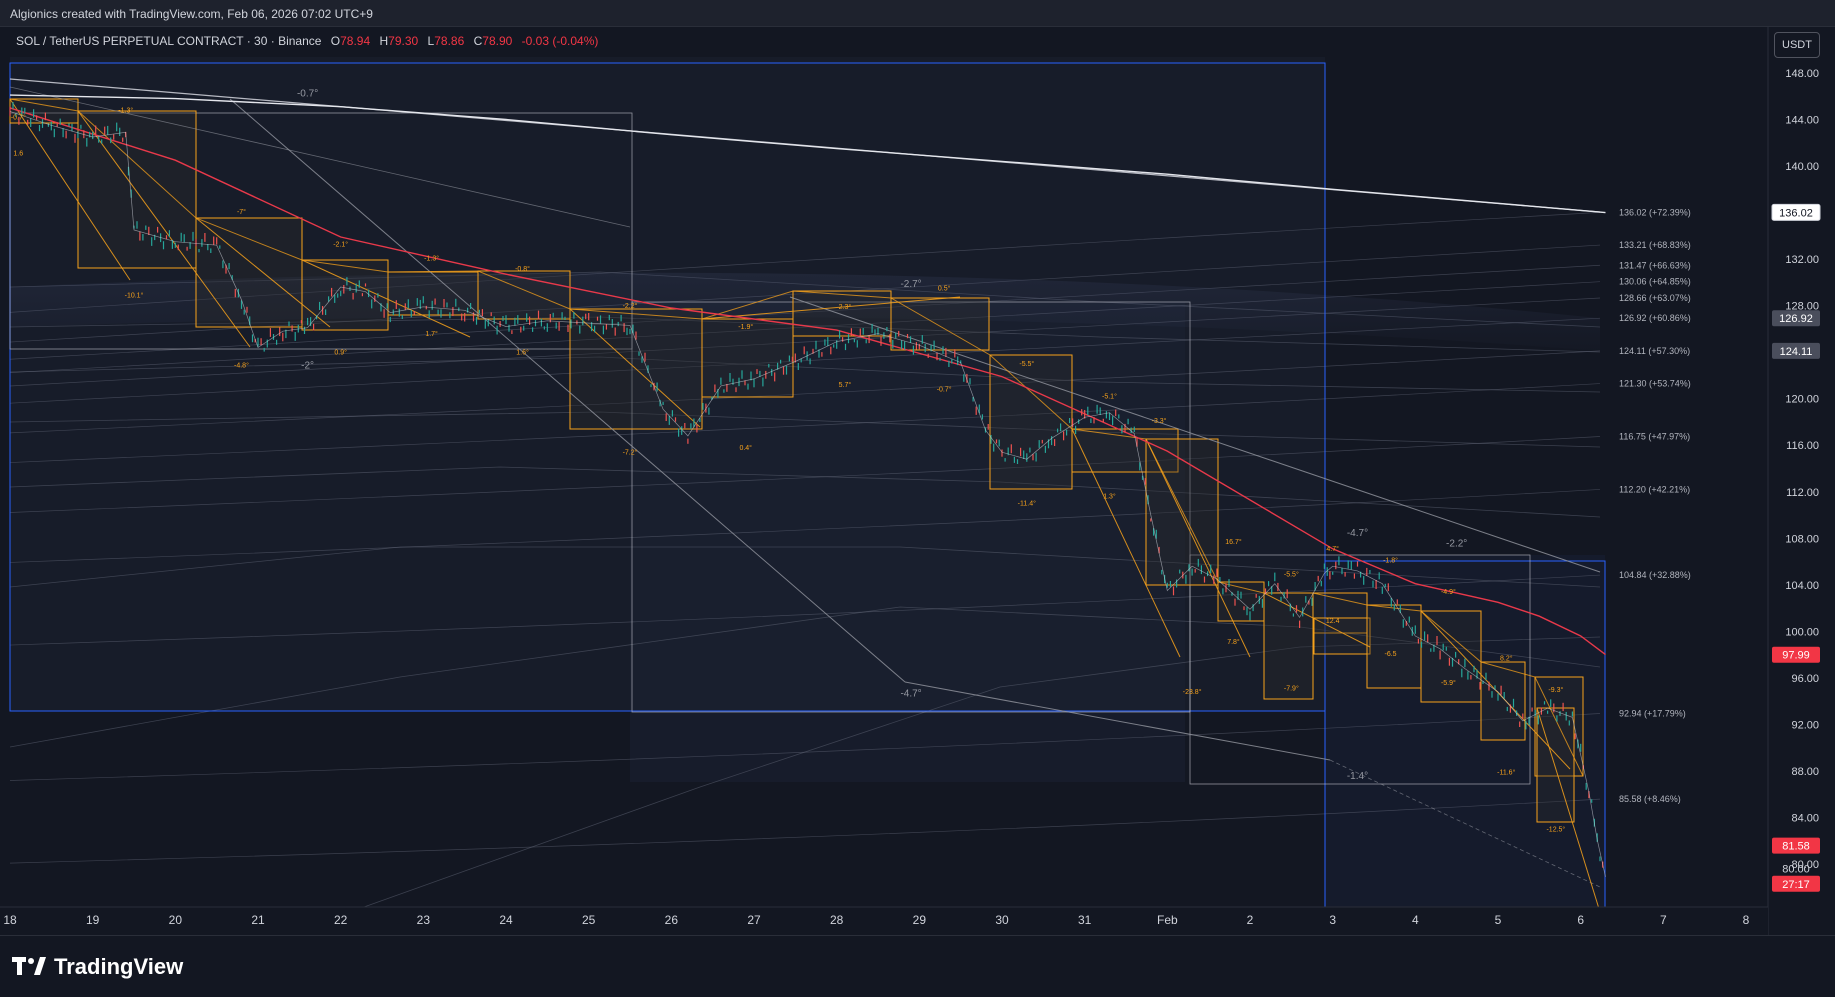 This screenshot has height=997, width=1835. I want to click on high-value: 79.30, so click(403, 41).